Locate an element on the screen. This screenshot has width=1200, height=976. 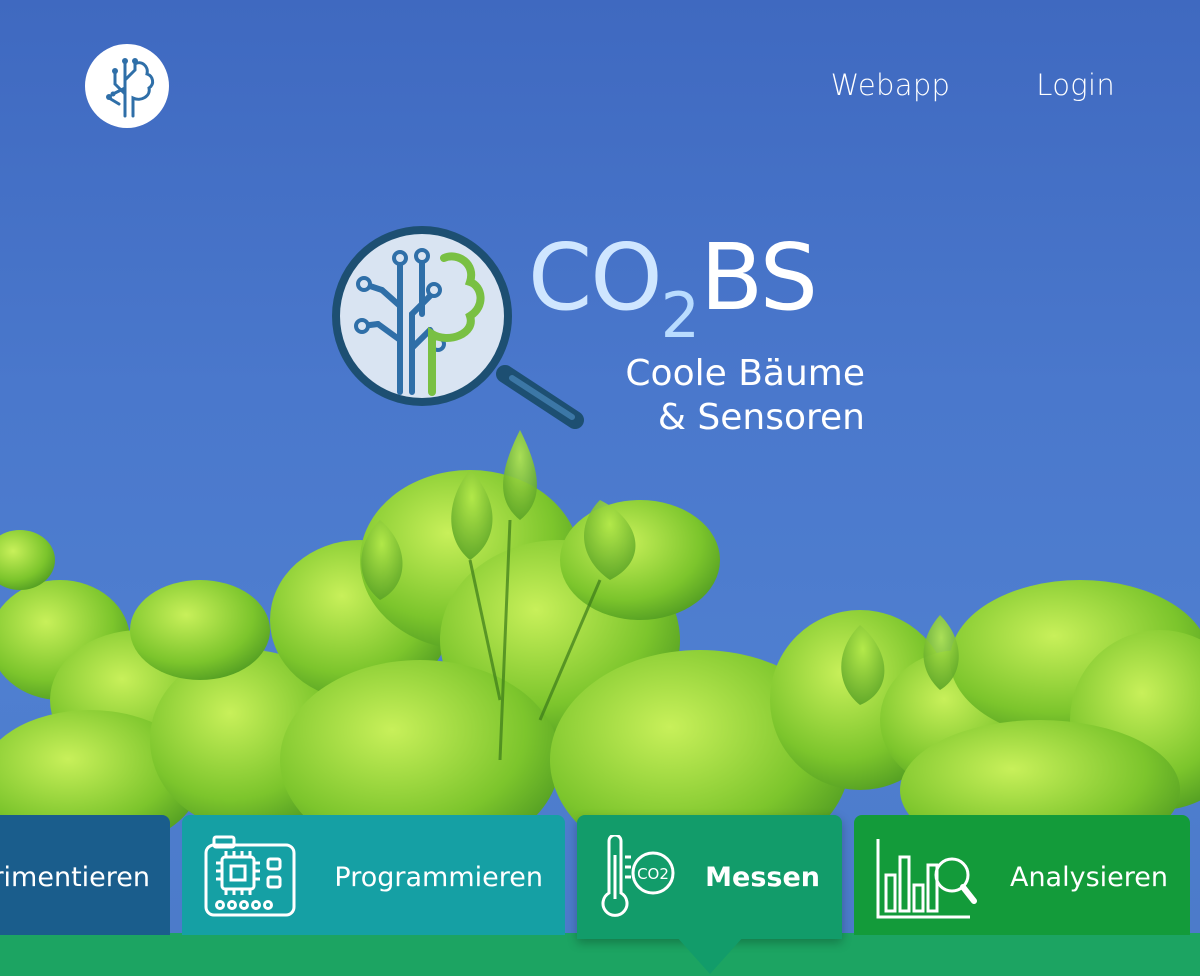
tree-circuit-icon is located at coordinates (130, 88).